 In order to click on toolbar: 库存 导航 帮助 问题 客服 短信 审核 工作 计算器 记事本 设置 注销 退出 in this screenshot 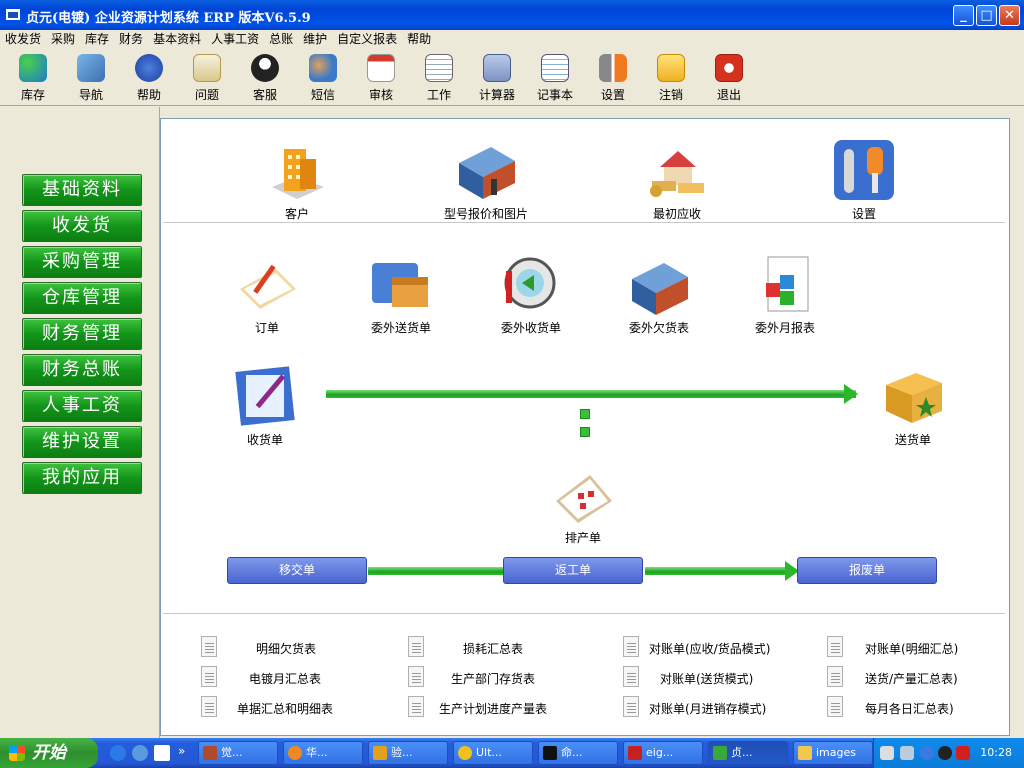, I will do `click(512, 78)`.